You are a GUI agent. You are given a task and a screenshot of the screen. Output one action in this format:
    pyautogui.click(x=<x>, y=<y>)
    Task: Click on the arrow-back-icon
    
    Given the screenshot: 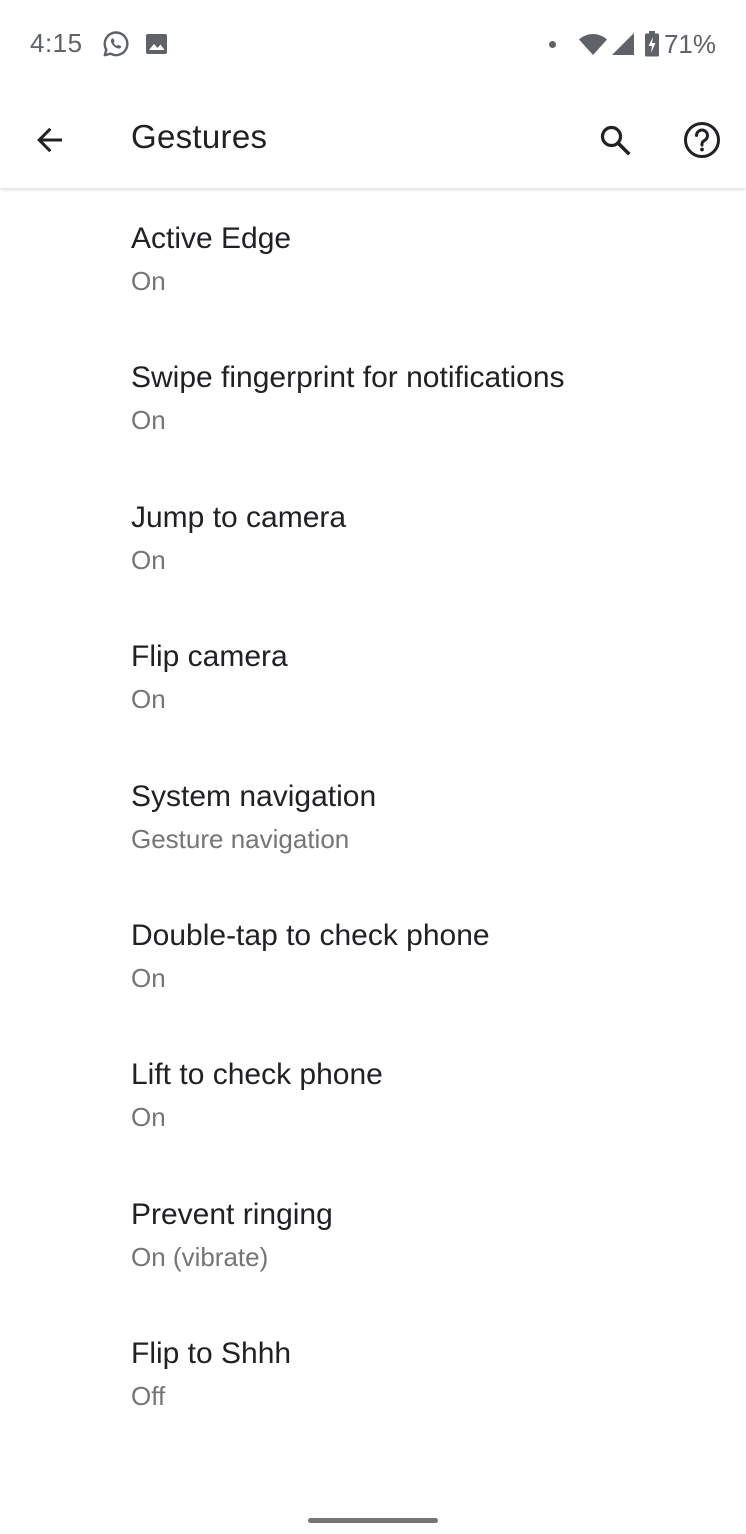 What is the action you would take?
    pyautogui.click(x=50, y=140)
    